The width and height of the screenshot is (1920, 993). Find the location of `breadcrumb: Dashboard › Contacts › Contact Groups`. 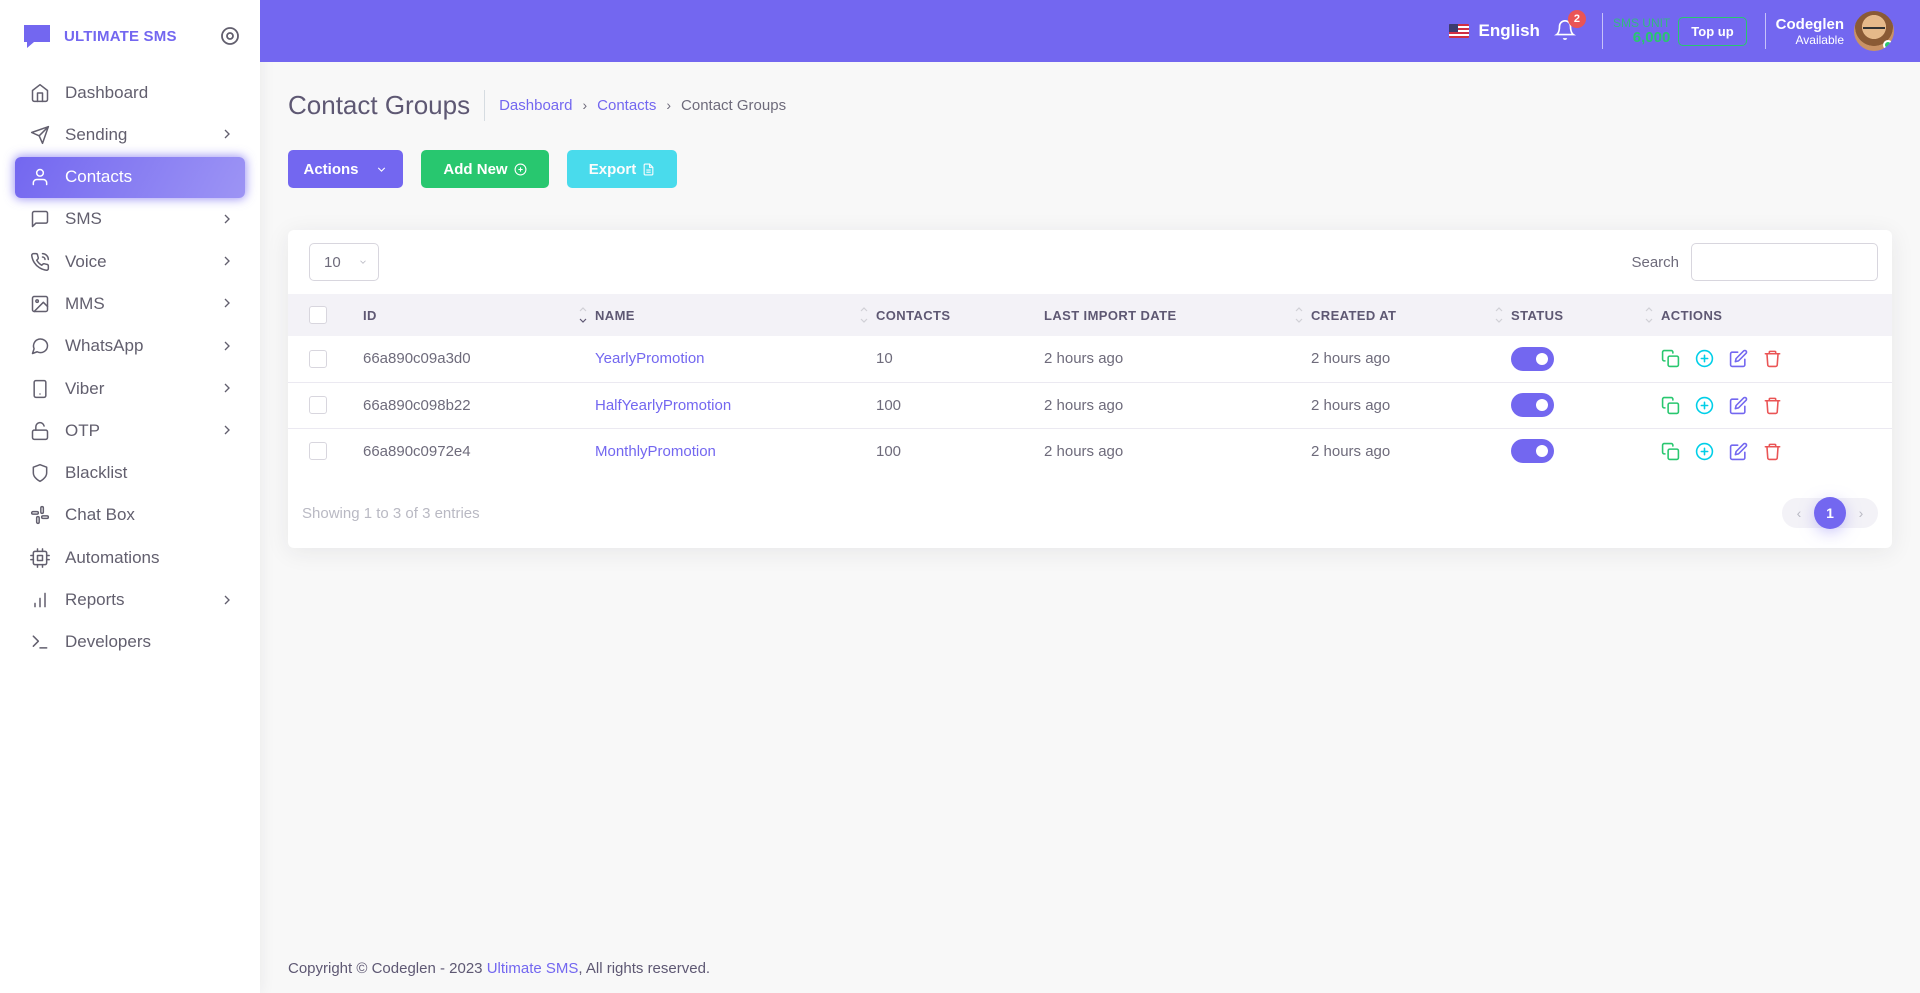

breadcrumb: Dashboard › Contacts › Contact Groups is located at coordinates (642, 105).